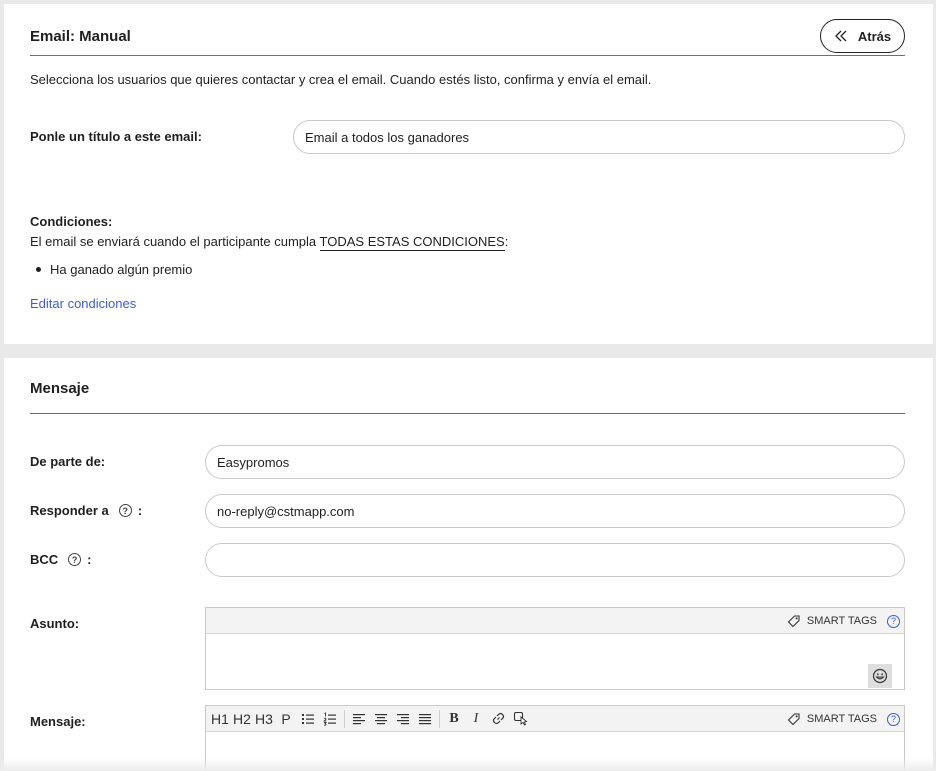 The image size is (936, 771). What do you see at coordinates (116, 136) in the screenshot?
I see `email-title-label: Ponle un título a este email:` at bounding box center [116, 136].